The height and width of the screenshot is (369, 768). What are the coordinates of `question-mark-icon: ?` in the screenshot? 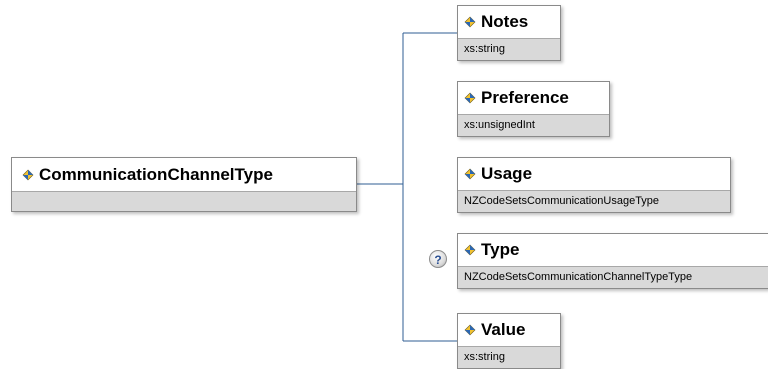 It's located at (438, 259).